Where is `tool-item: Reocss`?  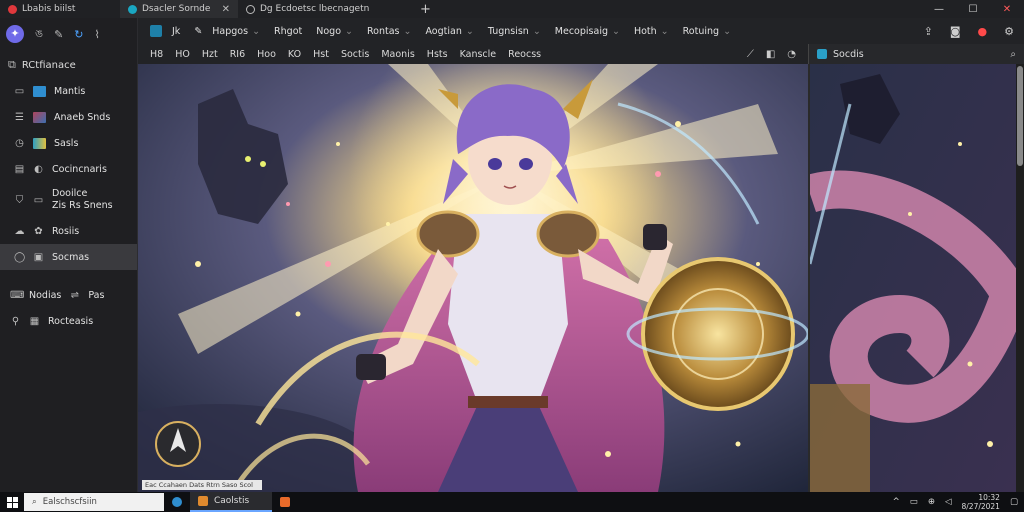 tool-item: Reocss is located at coordinates (524, 54).